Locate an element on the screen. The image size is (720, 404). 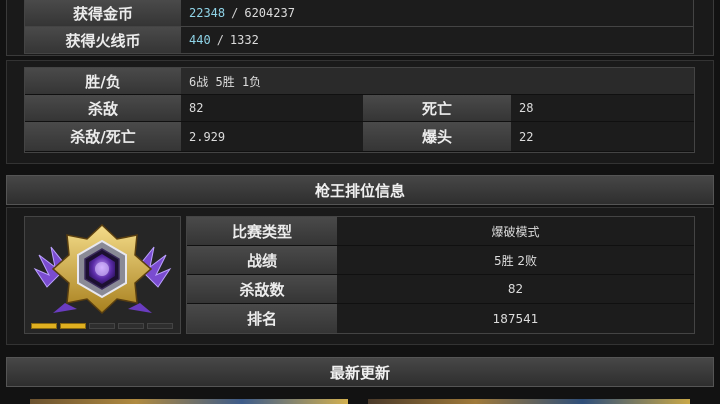
headshots-label: 爆头 is located at coordinates (437, 136).